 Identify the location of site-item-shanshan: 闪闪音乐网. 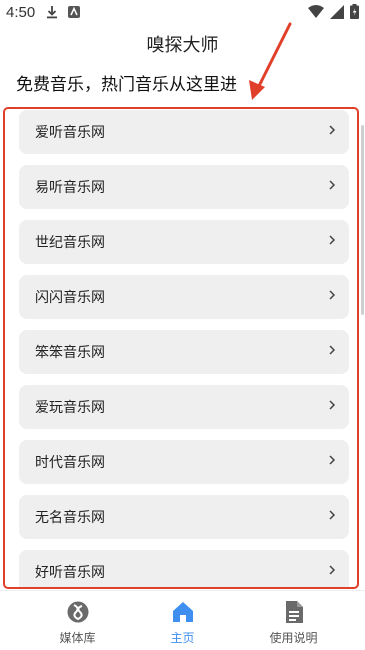
(184, 297).